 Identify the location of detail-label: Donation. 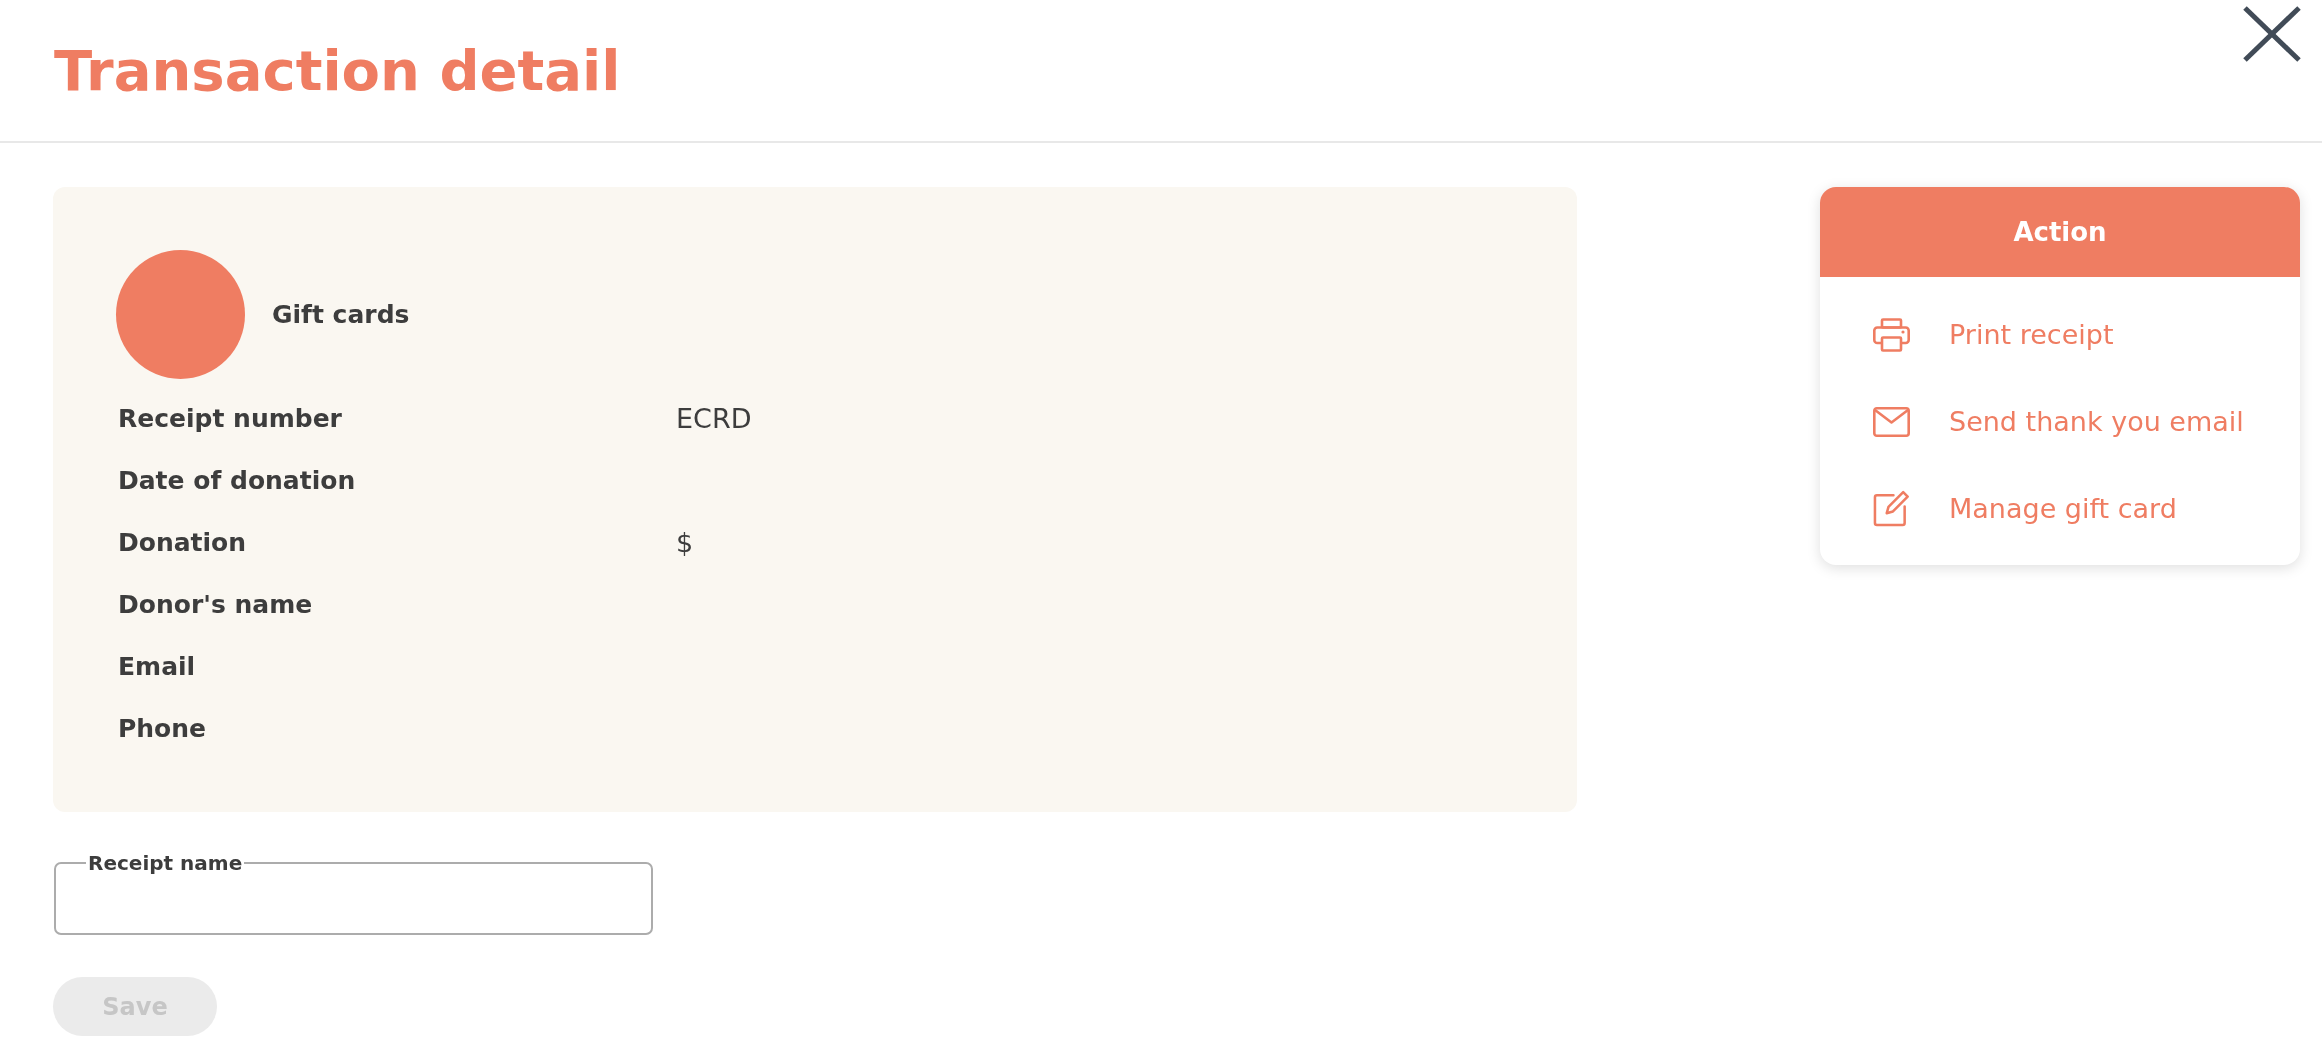
(182, 542).